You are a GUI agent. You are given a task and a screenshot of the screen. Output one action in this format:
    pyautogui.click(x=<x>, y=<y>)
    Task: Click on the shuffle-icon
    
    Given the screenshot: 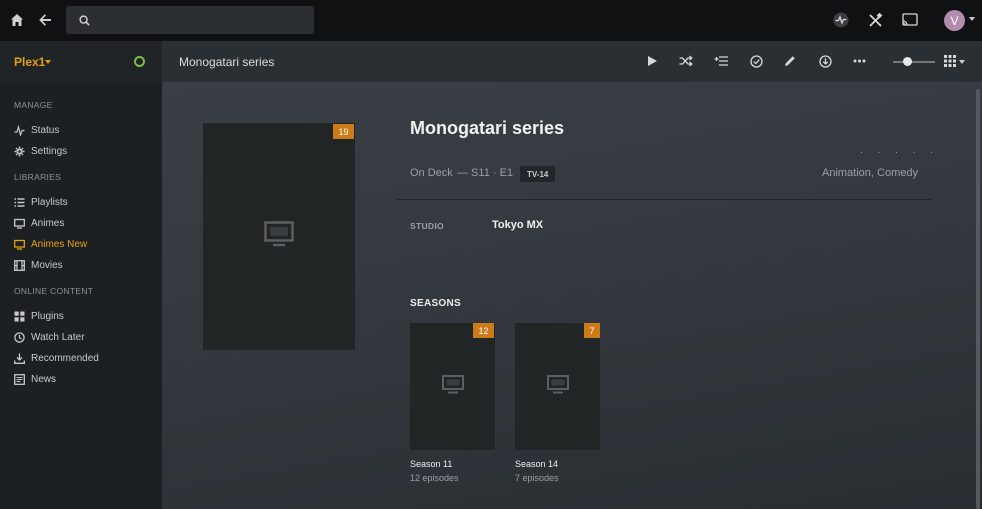 What is the action you would take?
    pyautogui.click(x=686, y=61)
    